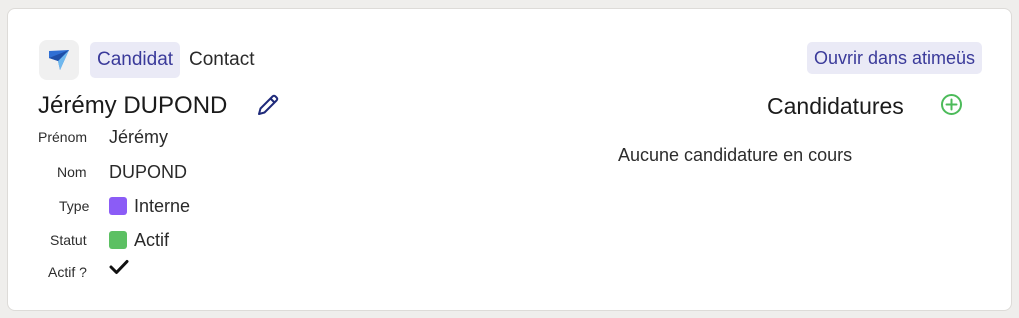 The width and height of the screenshot is (1019, 318). I want to click on candidate-name: Jérémy DUPOND, so click(133, 105).